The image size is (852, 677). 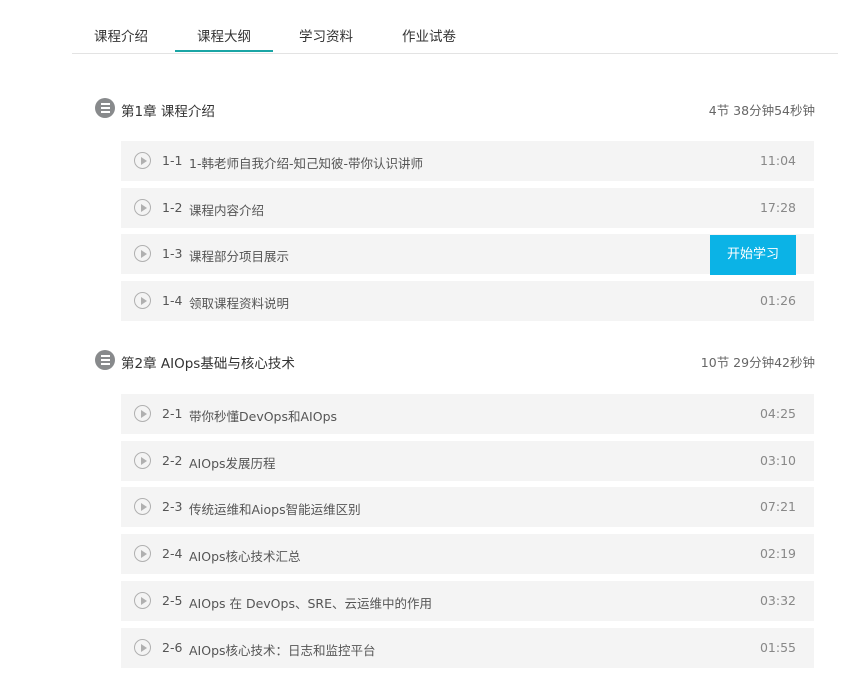 What do you see at coordinates (467, 414) in the screenshot?
I see `lesson-row: 2-1 带你秒懂DevOps和AIOps 04:25` at bounding box center [467, 414].